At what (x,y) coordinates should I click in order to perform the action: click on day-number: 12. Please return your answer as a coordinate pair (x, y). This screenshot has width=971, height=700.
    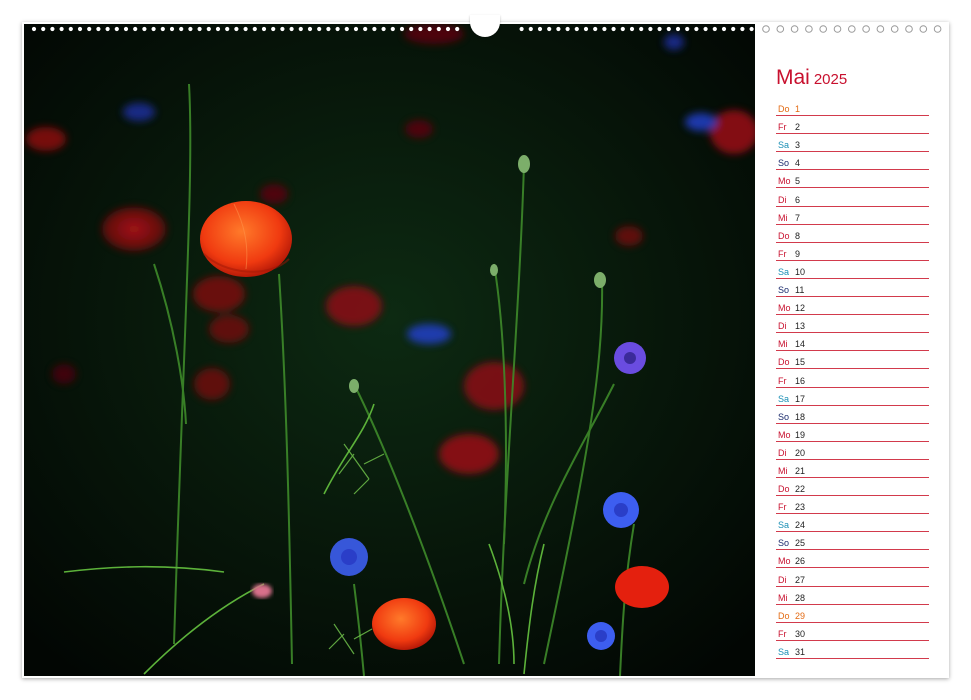
    Looking at the image, I should click on (800, 308).